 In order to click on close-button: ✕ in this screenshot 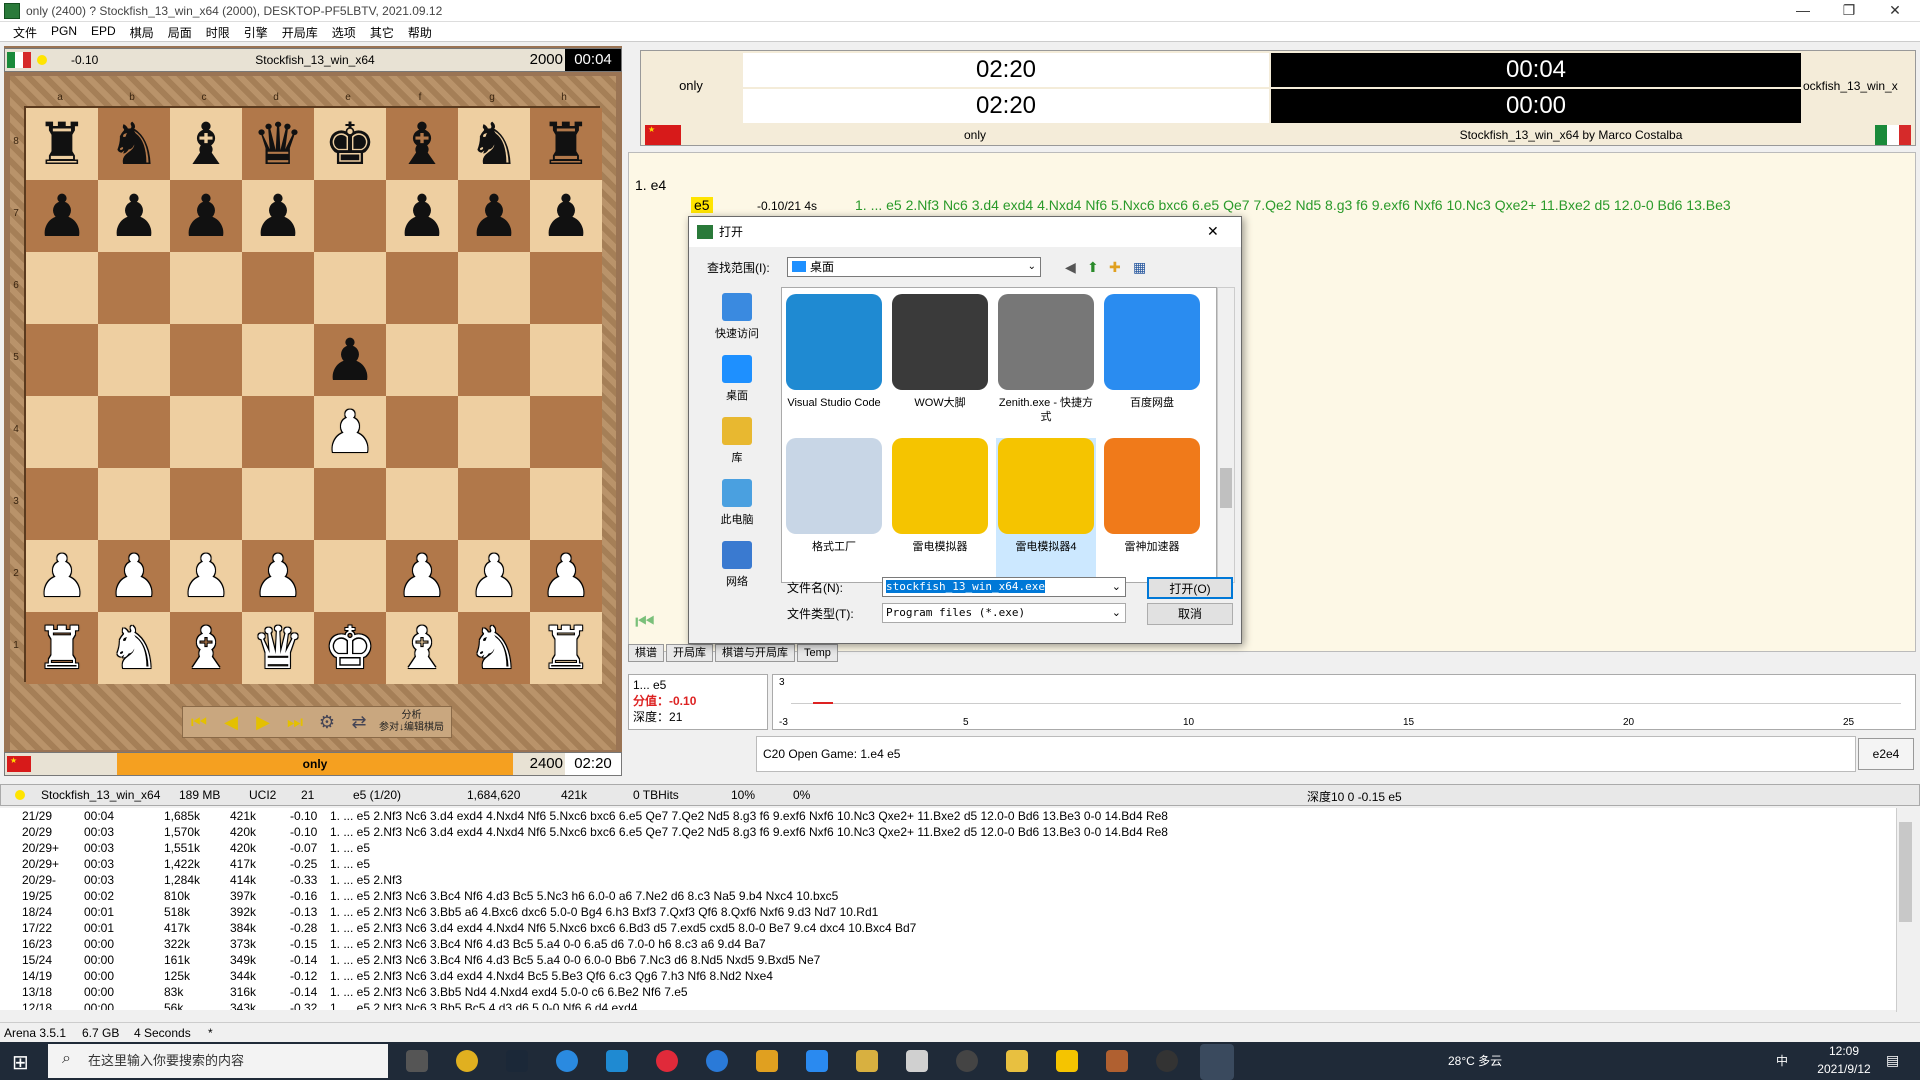, I will do `click(1895, 11)`.